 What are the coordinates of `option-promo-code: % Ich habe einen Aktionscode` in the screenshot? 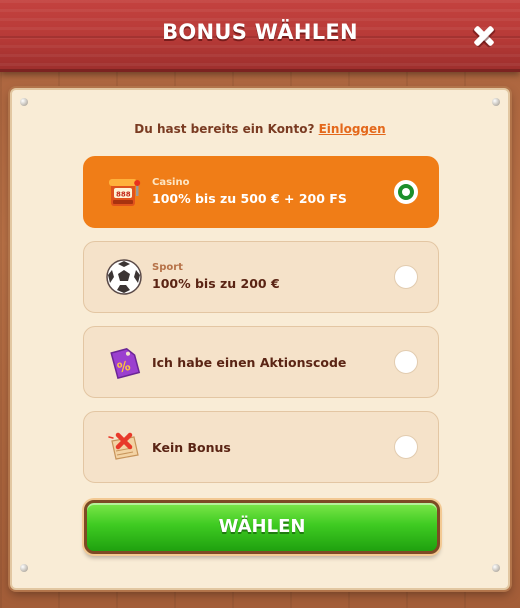 It's located at (261, 362).